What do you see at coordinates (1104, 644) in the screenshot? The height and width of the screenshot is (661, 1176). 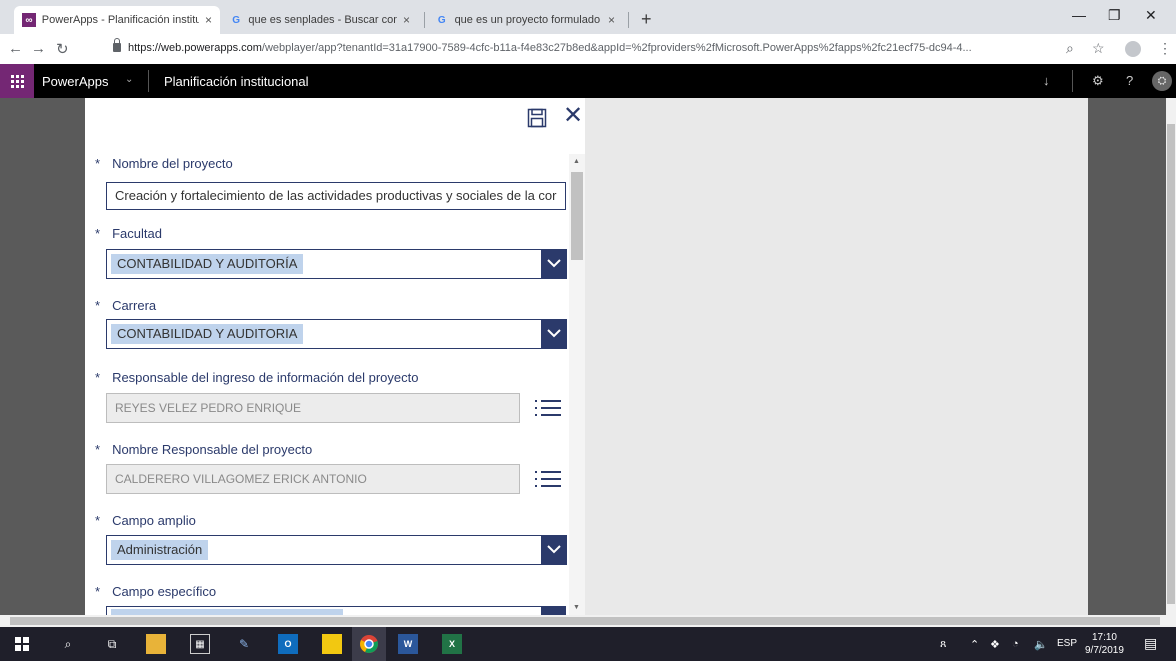 I see `clock: 17:10 9/7/2019` at bounding box center [1104, 644].